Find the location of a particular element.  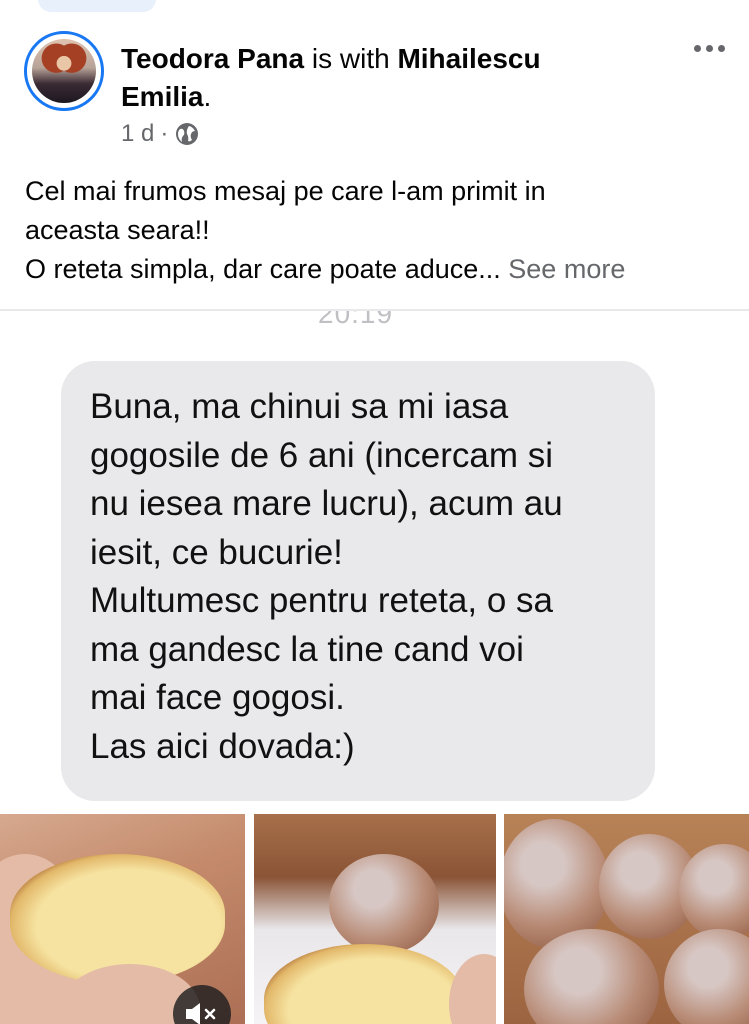

message-line: ma gandesc la tine cand voi is located at coordinates (307, 649).